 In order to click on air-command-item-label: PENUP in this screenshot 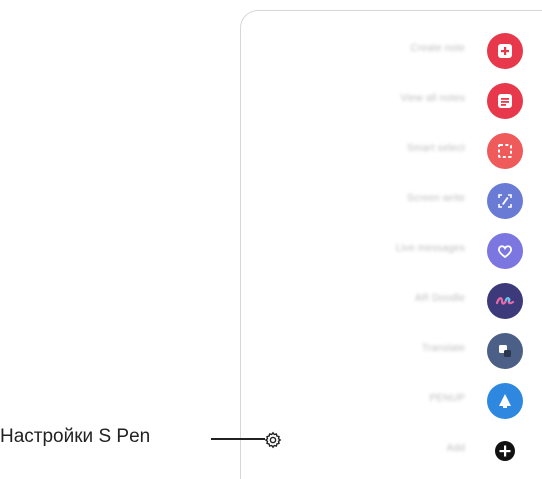, I will do `click(447, 398)`.